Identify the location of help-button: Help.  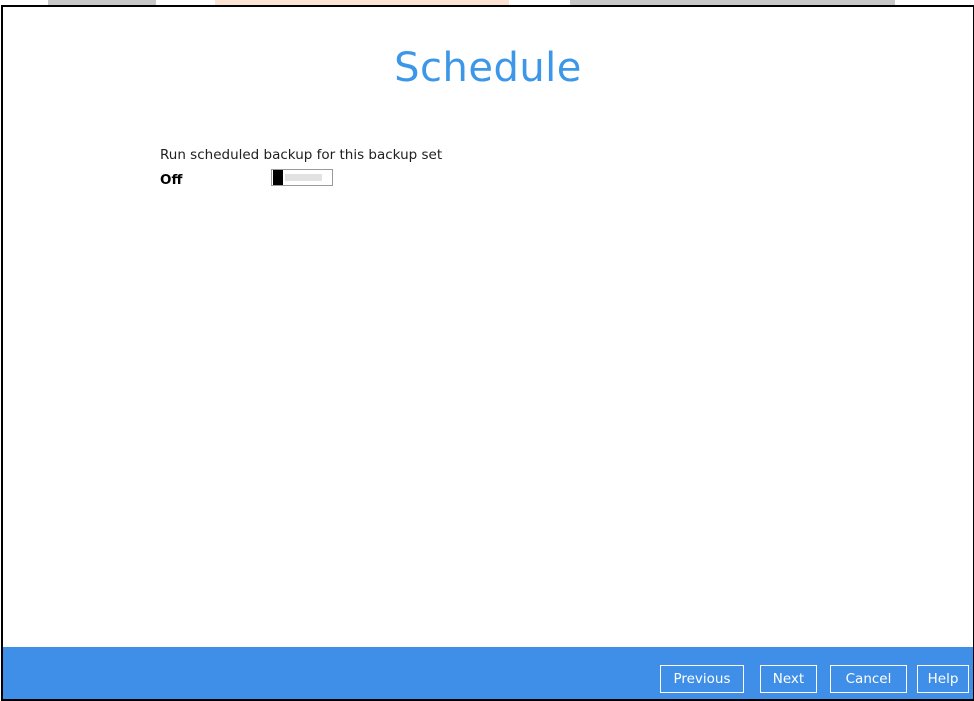
(943, 679).